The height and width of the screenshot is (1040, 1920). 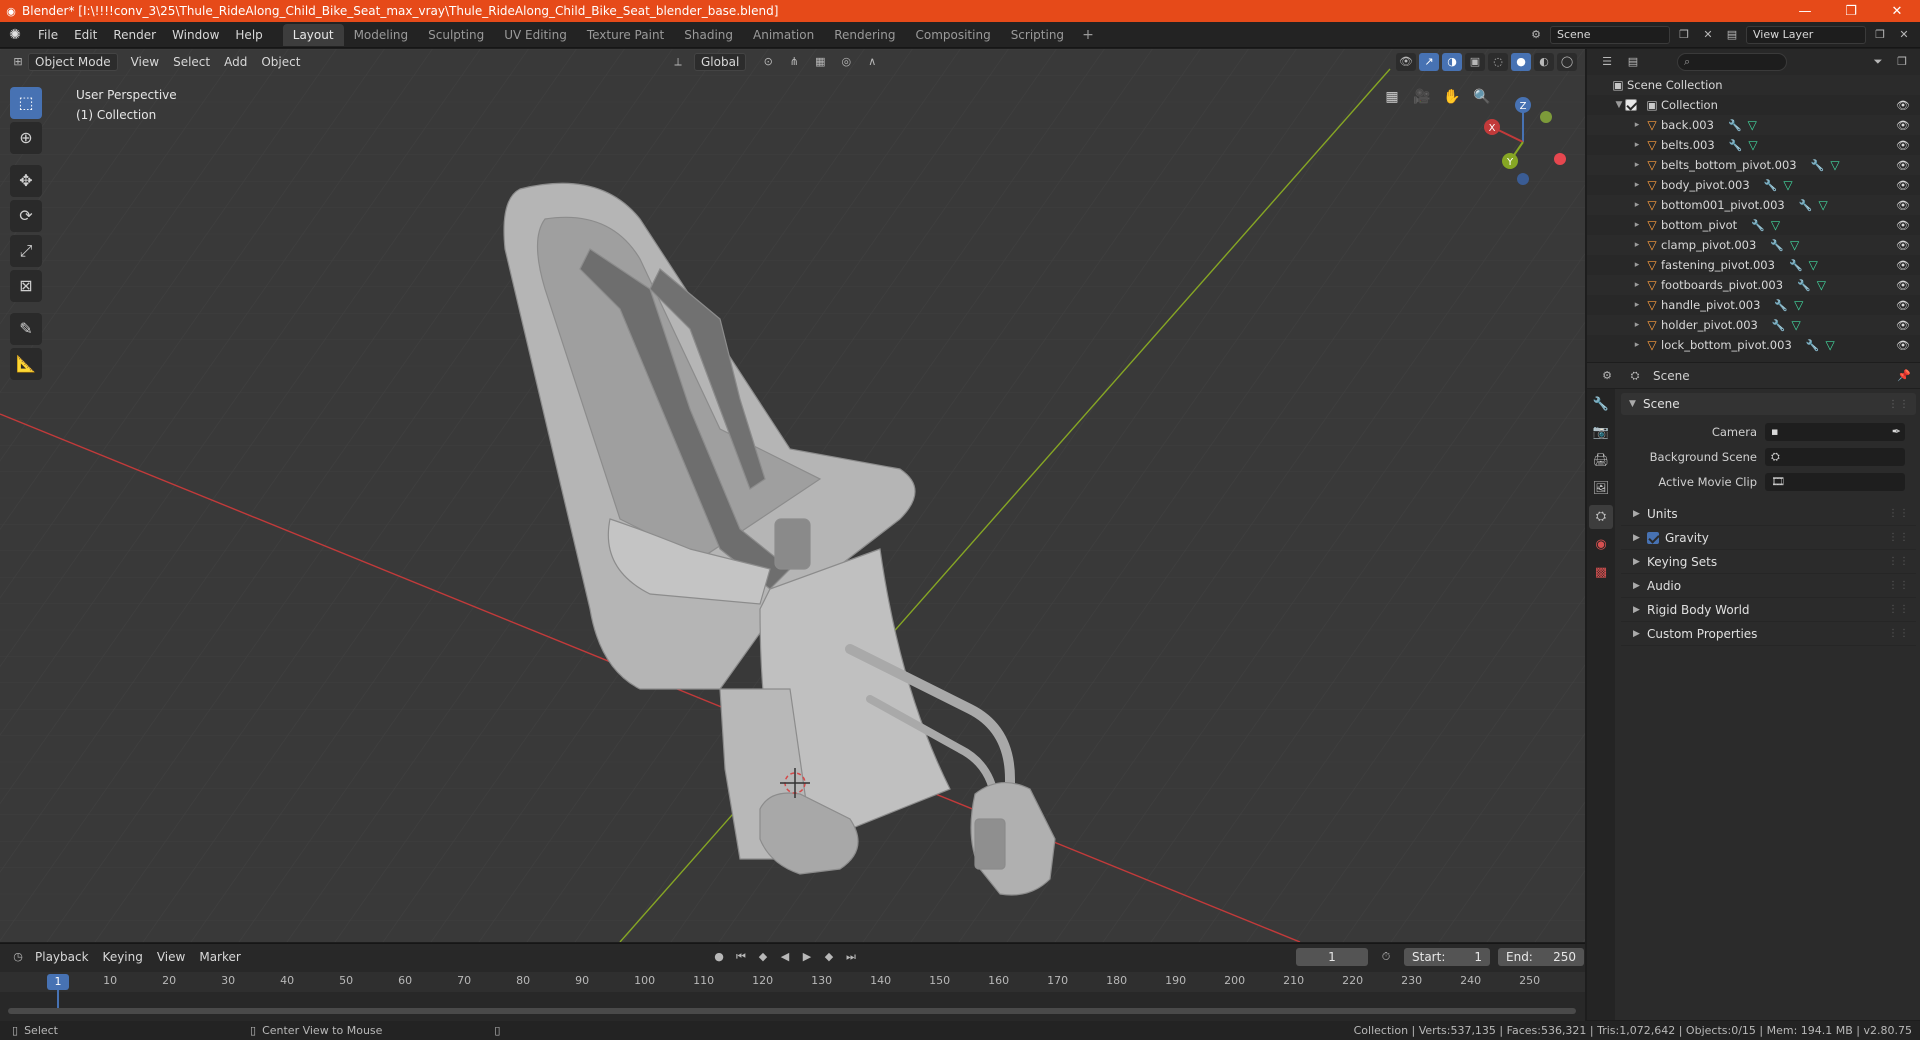 What do you see at coordinates (1406, 62) in the screenshot?
I see `visibility-icon: 👁` at bounding box center [1406, 62].